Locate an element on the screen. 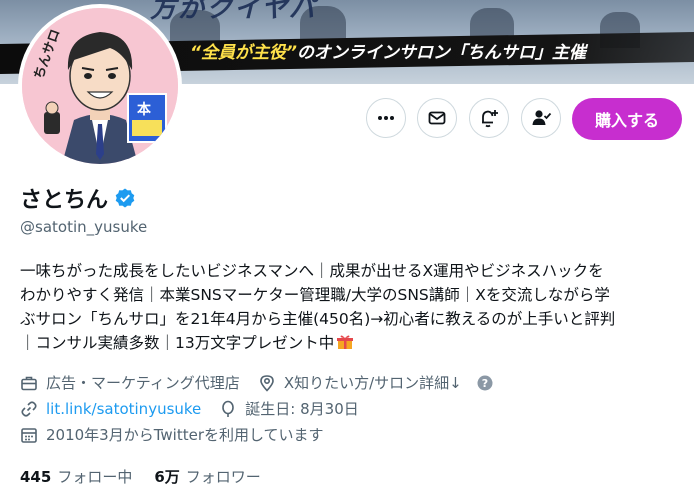 This screenshot has height=490, width=694. category-label: 広告・マーケティング代理店 is located at coordinates (143, 383).